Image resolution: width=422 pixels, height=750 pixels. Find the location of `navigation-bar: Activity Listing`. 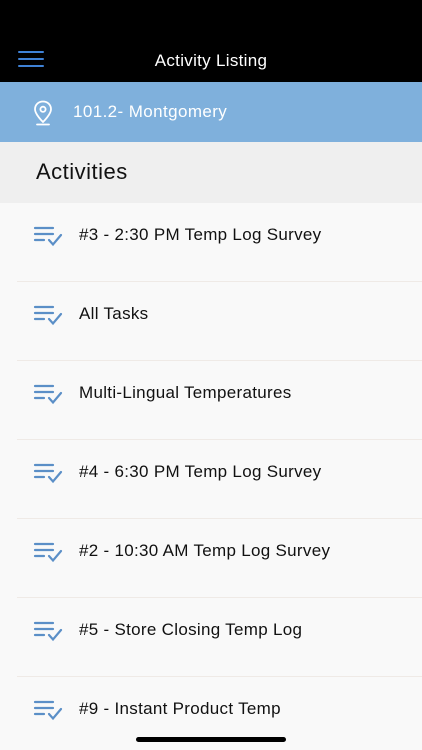

navigation-bar: Activity Listing is located at coordinates (211, 41).